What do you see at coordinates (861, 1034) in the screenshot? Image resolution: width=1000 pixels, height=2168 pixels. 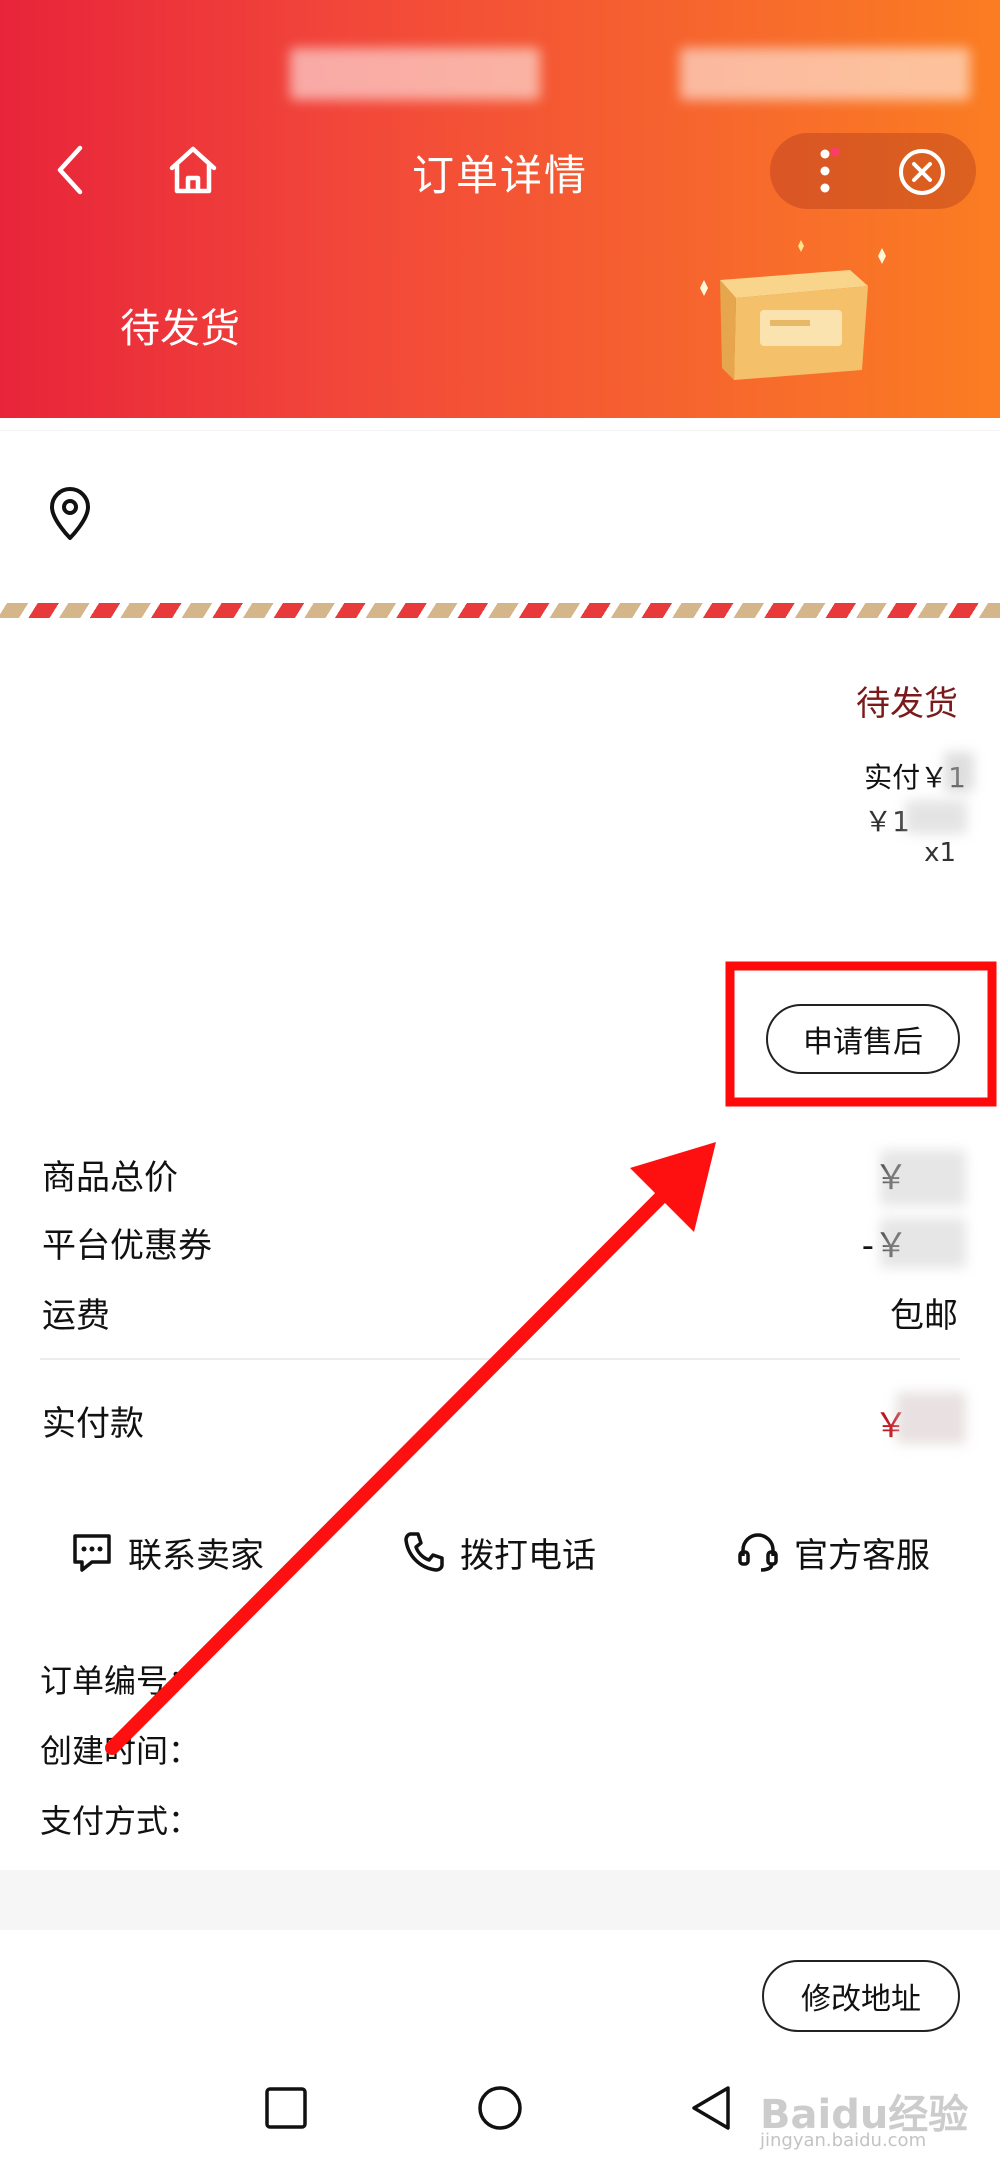 I see `highlight-box` at bounding box center [861, 1034].